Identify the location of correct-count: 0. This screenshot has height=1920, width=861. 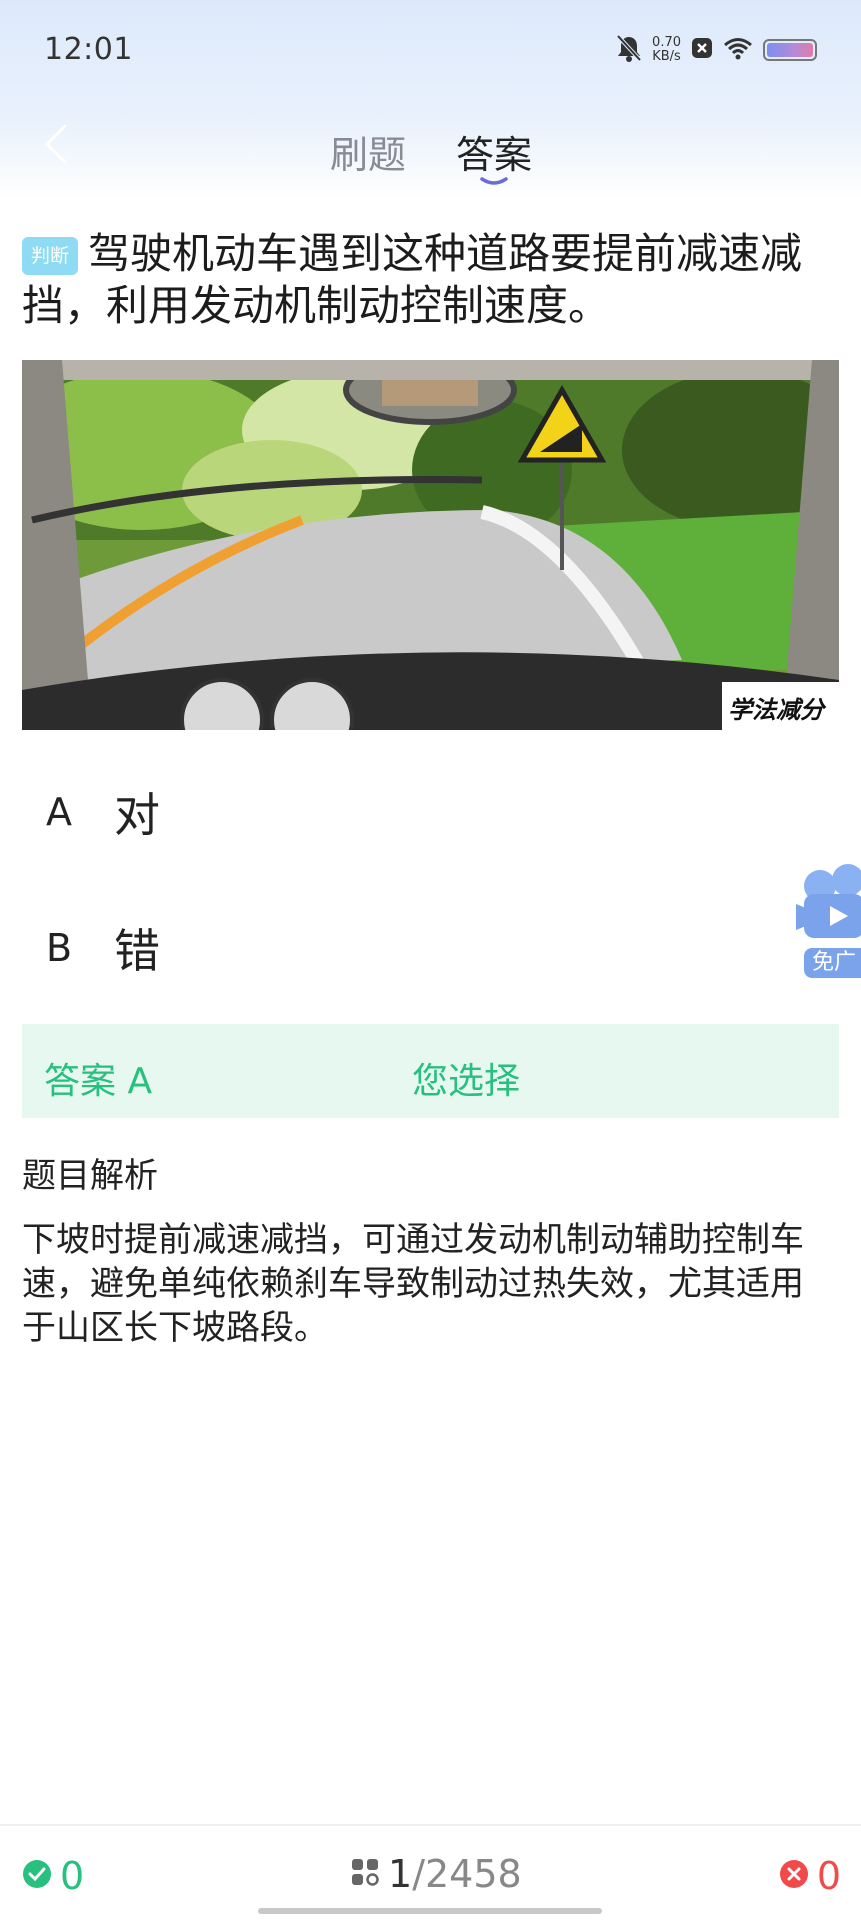
(72, 1876).